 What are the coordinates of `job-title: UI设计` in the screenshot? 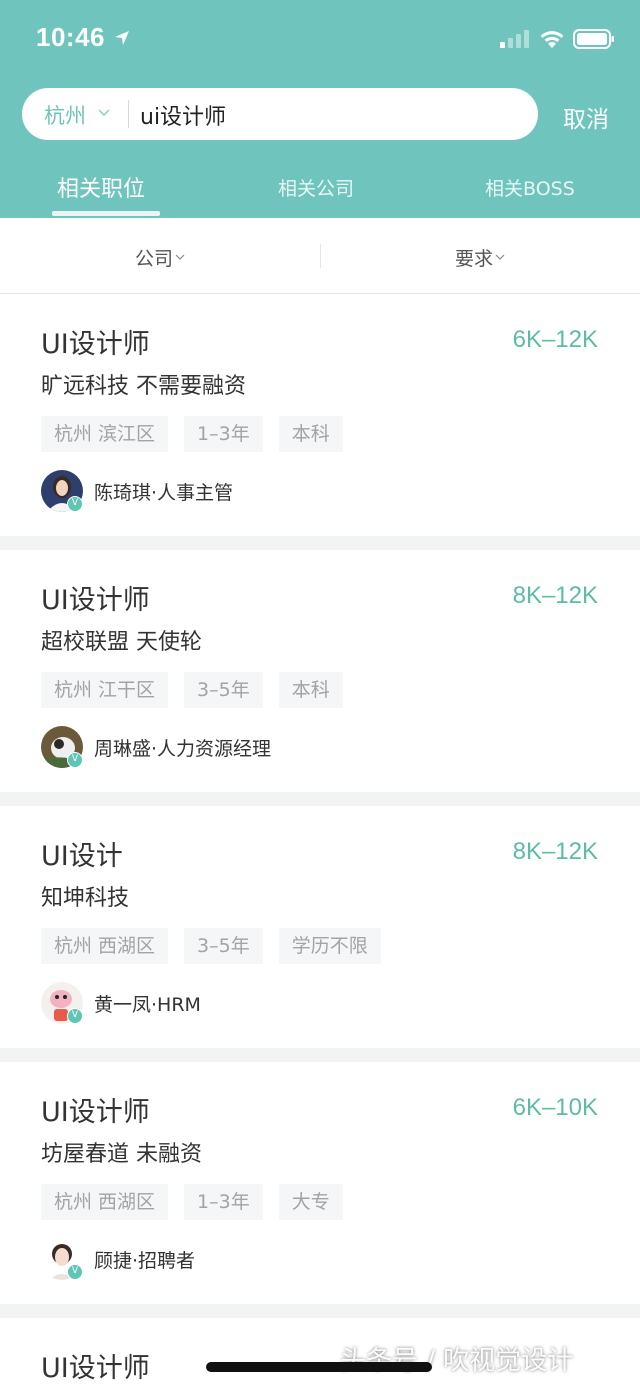 It's located at (82, 856).